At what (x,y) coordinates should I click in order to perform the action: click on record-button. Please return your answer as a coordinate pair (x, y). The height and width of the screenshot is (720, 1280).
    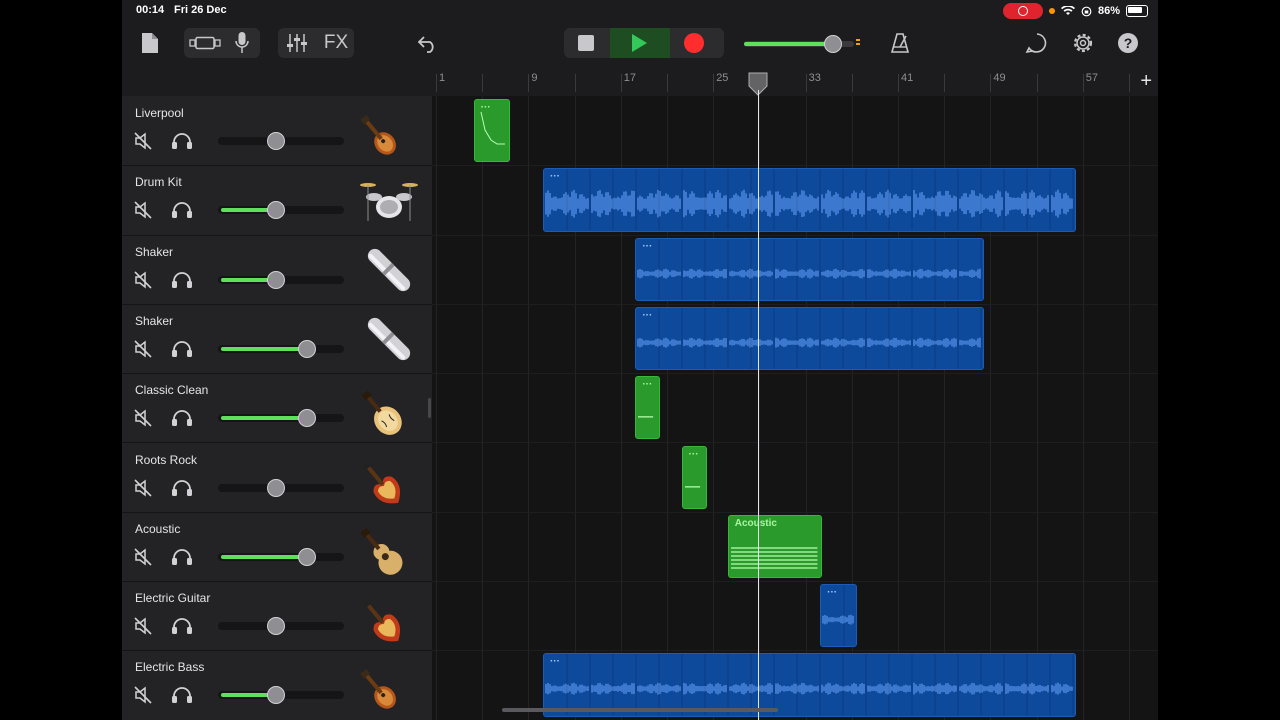
    Looking at the image, I should click on (694, 43).